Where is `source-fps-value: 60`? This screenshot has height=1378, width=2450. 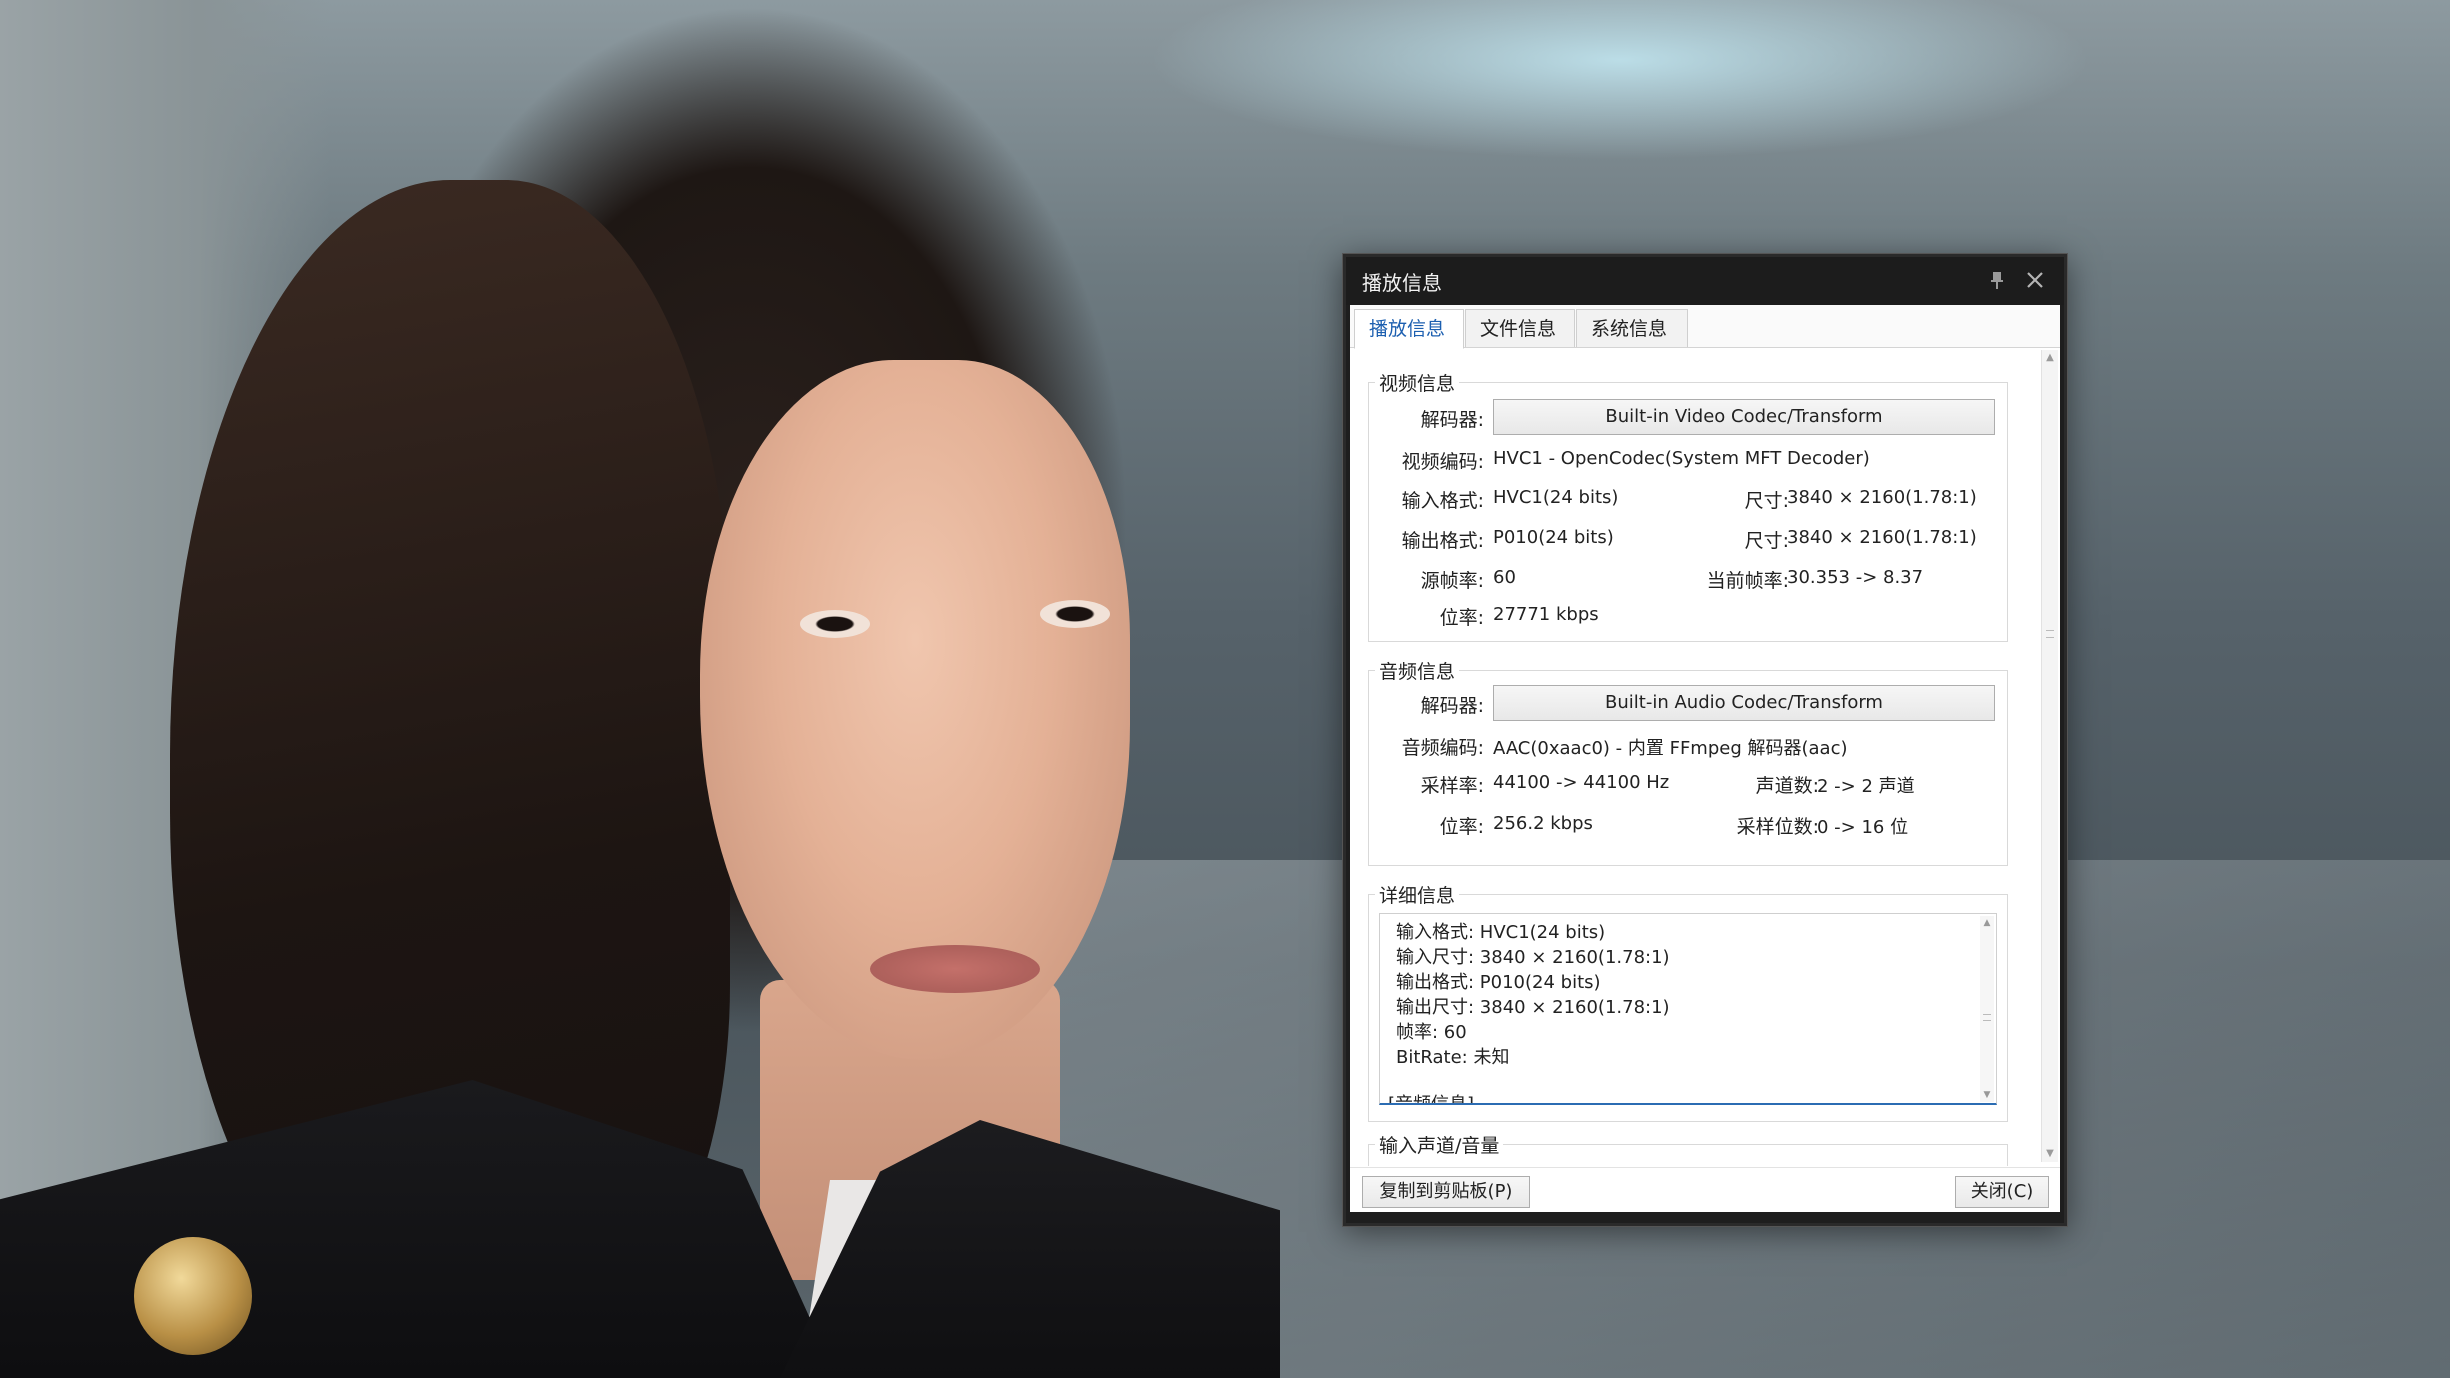 source-fps-value: 60 is located at coordinates (1504, 577).